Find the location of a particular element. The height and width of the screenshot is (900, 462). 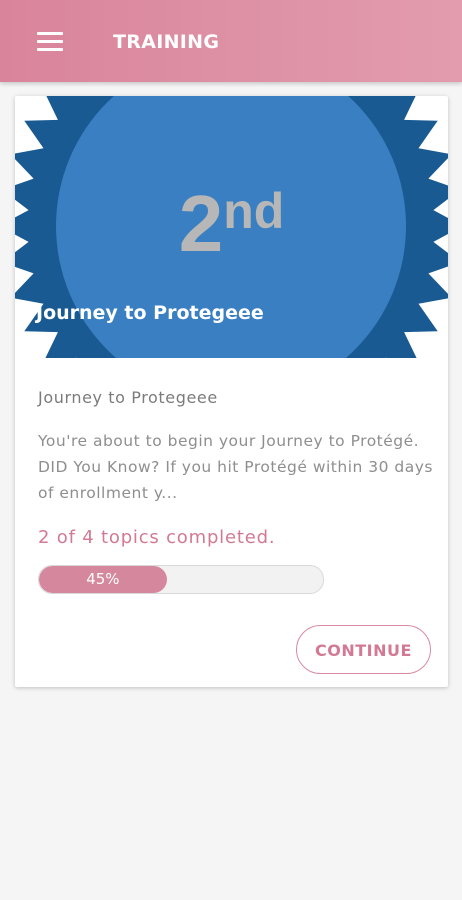

progress-status-text: 2 of 4 topics completed. is located at coordinates (157, 537).